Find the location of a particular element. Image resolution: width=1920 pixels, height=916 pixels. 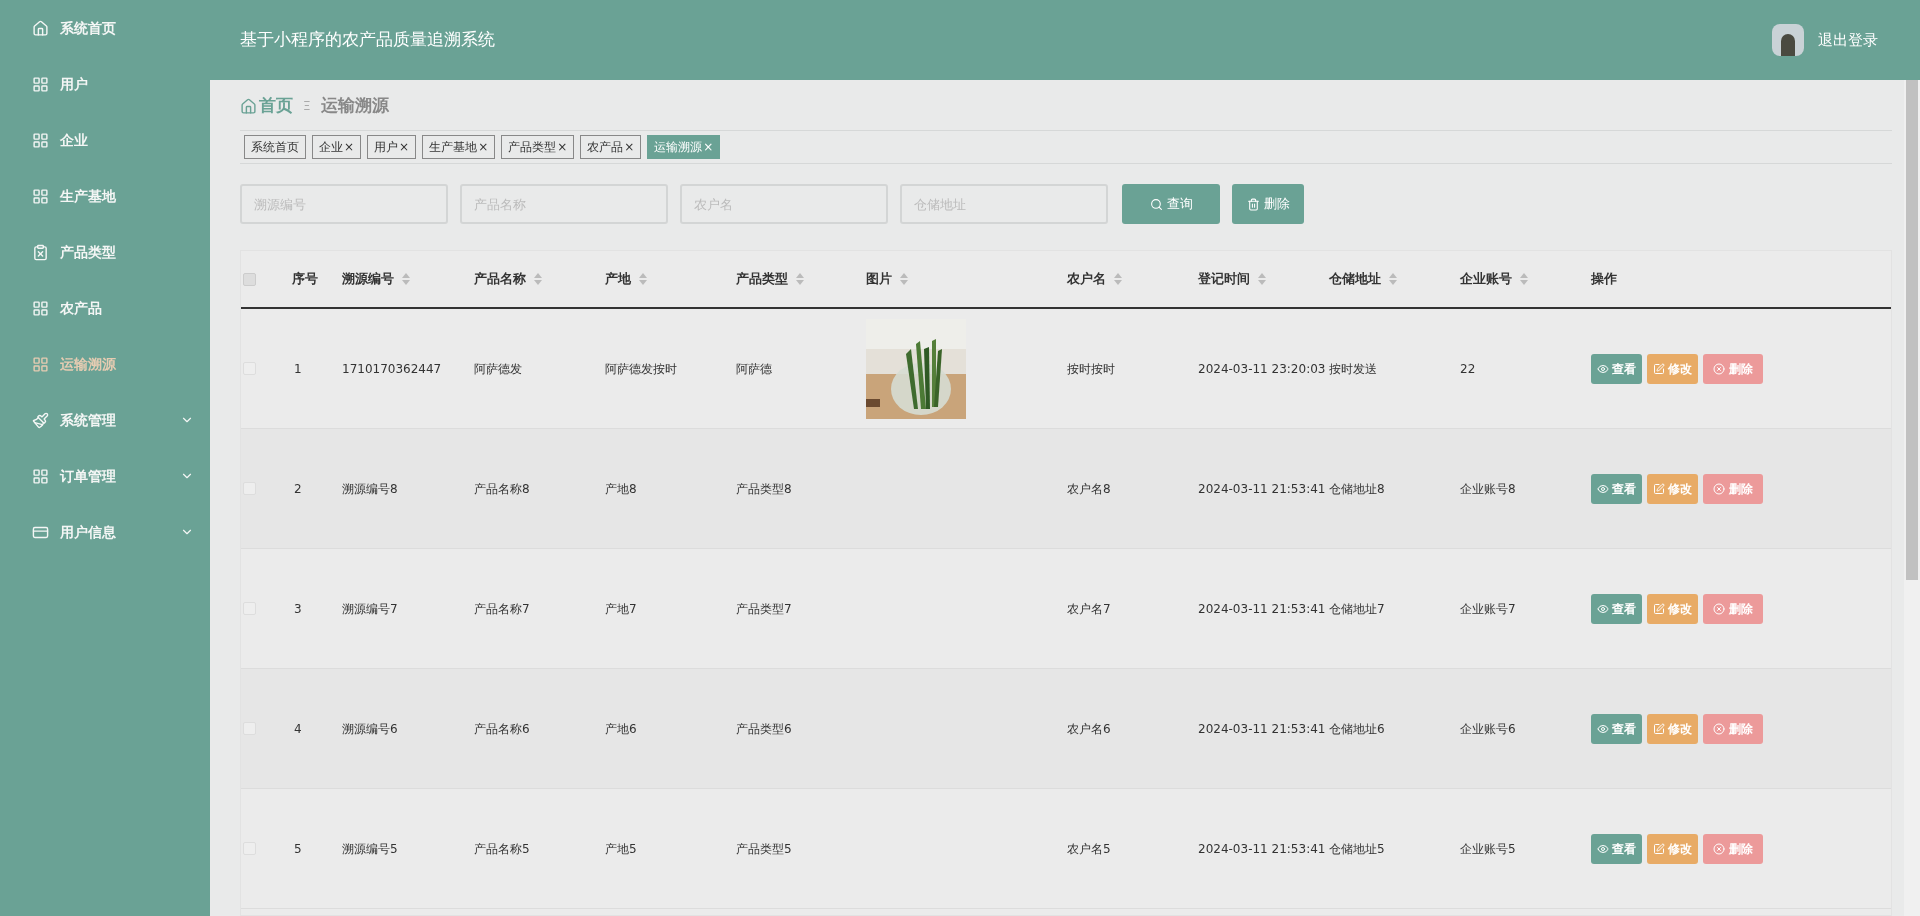

sidebar-item: 企业 is located at coordinates (105, 140).